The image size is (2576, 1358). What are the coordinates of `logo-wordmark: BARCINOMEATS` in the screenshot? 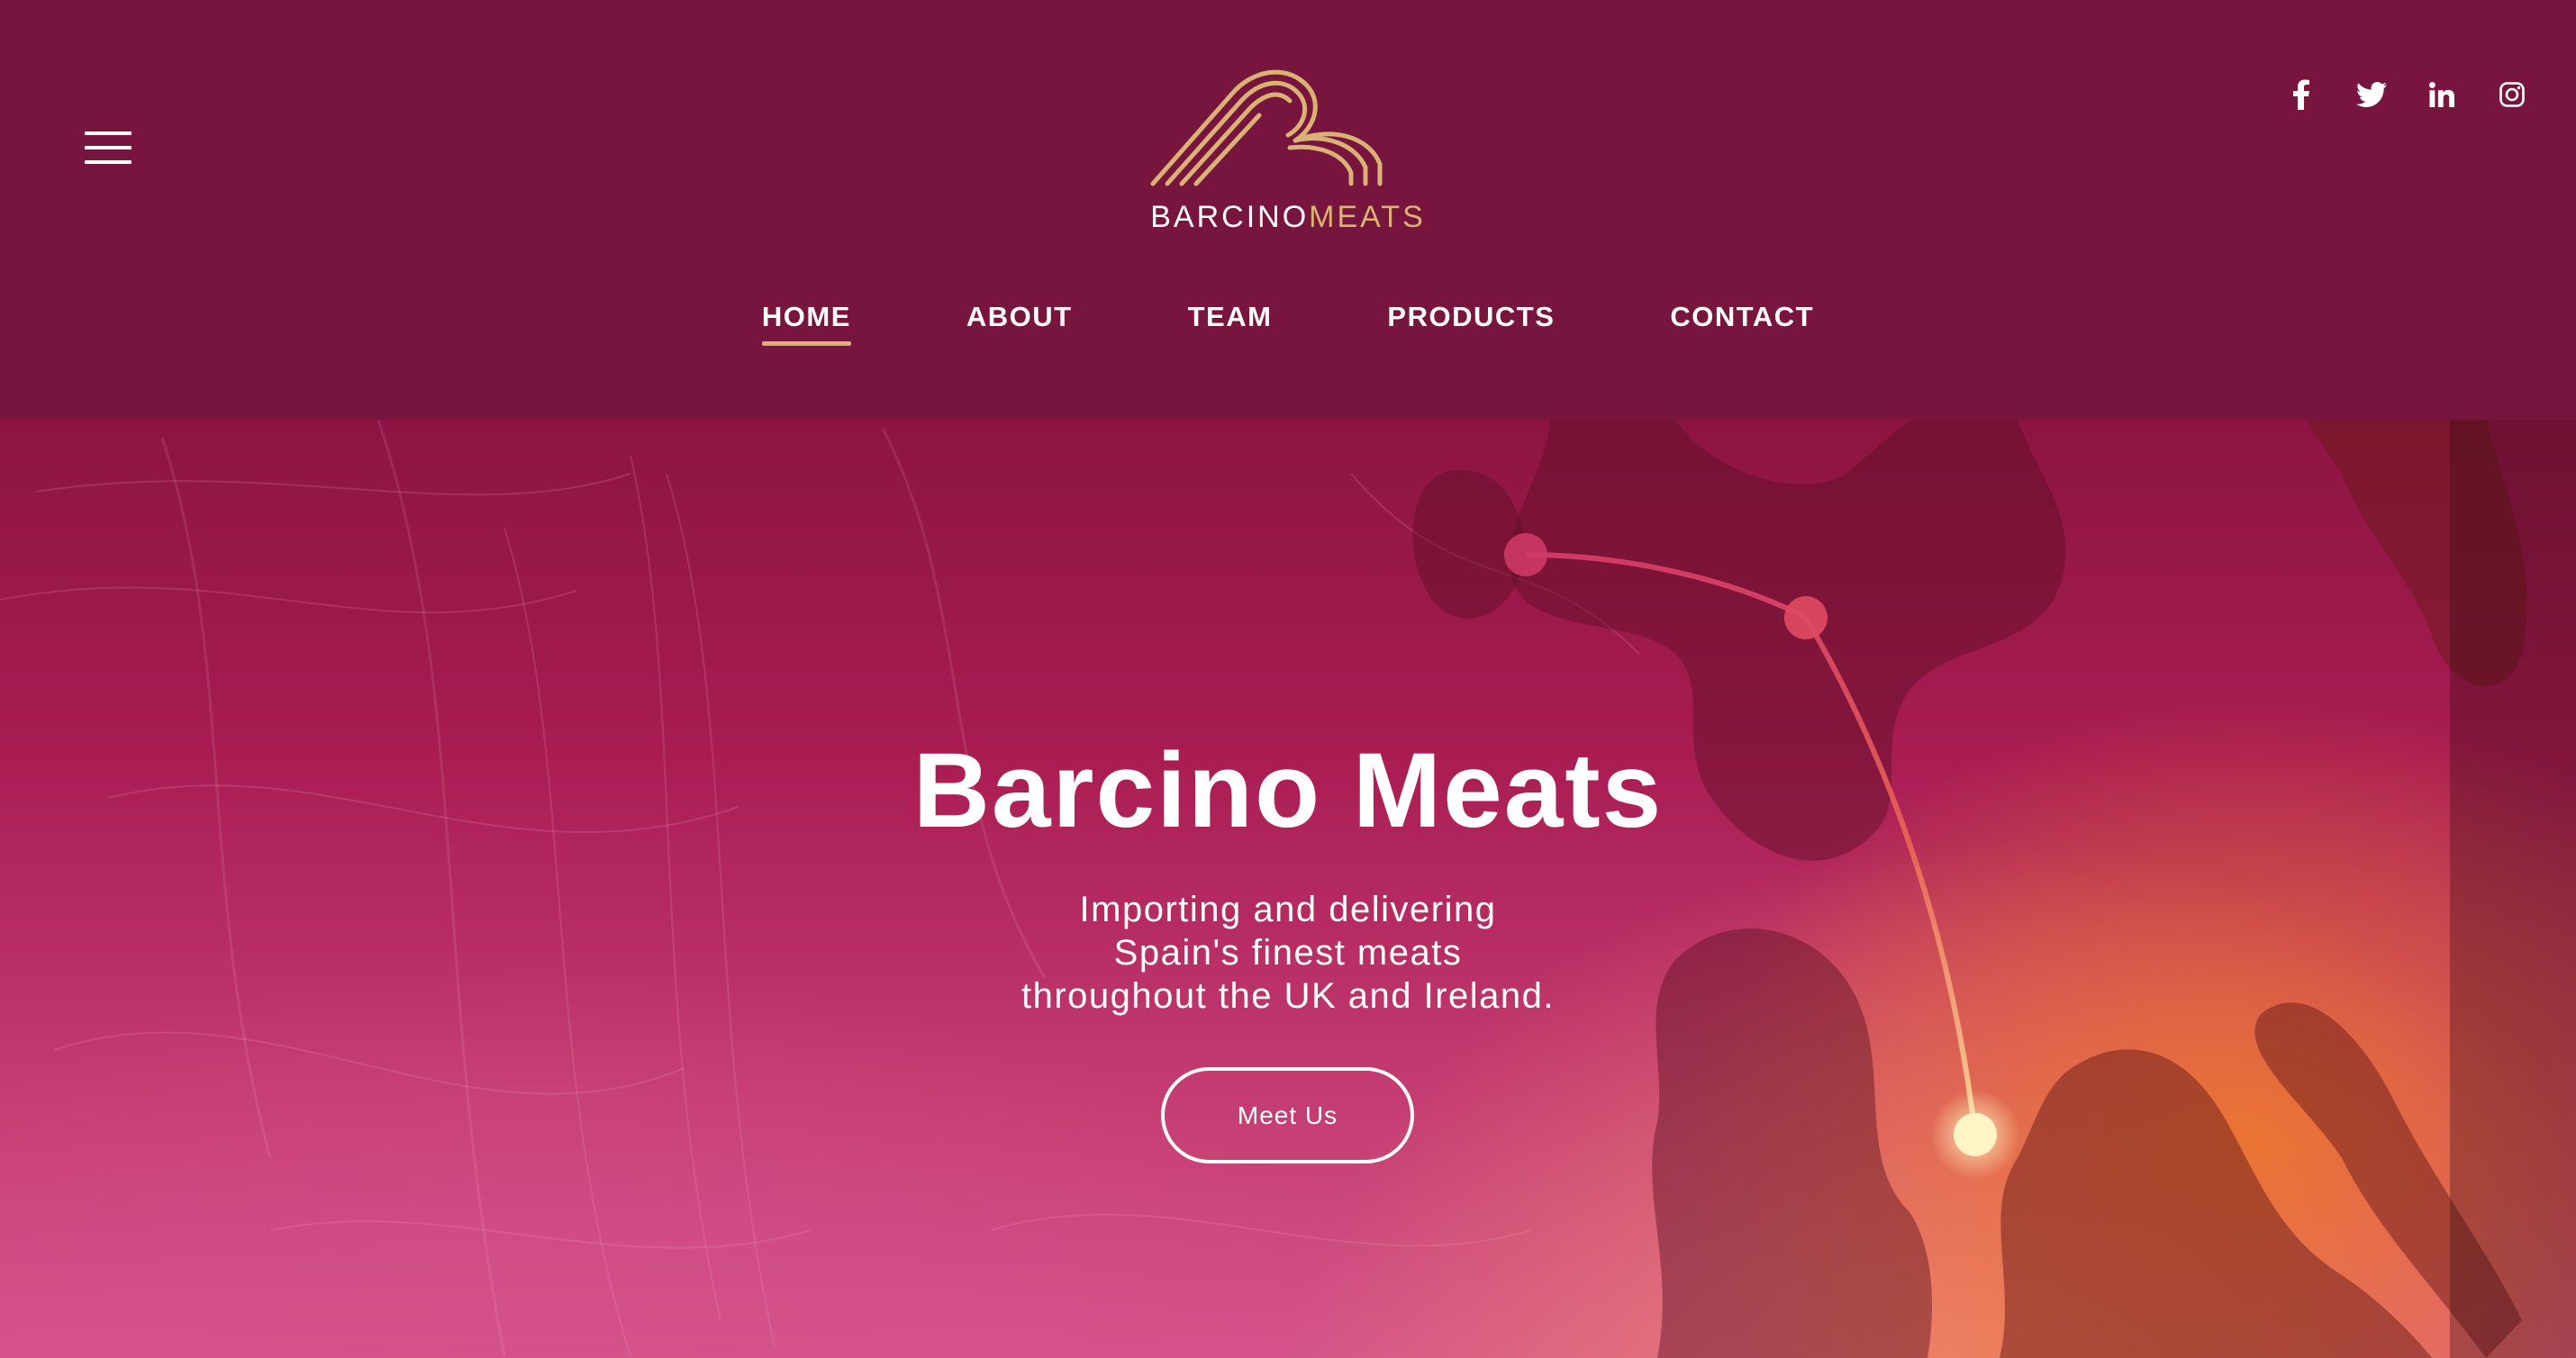 It's located at (1288, 218).